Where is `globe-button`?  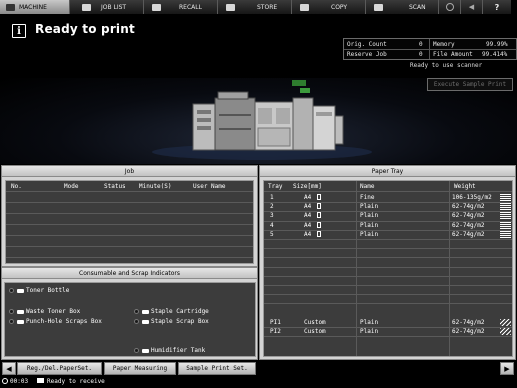 globe-button is located at coordinates (450, 7).